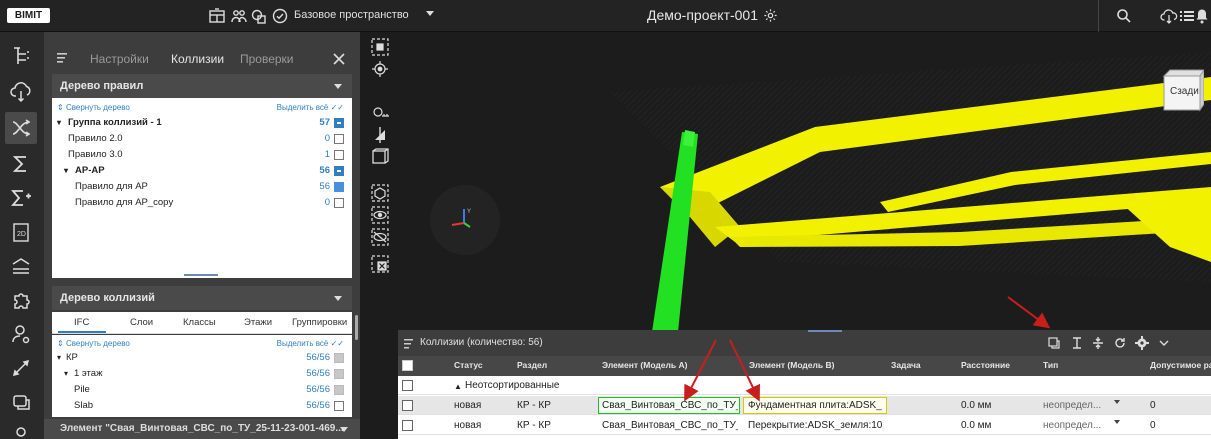 The width and height of the screenshot is (1211, 439). Describe the element at coordinates (1050, 365) in the screenshot. I see `col-type: Тип` at that location.